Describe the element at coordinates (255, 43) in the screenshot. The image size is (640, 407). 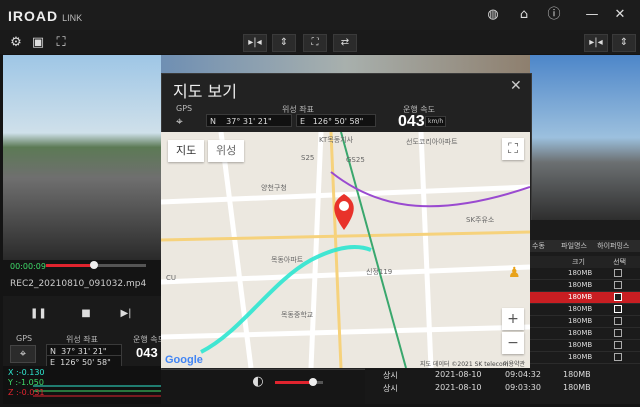
I see `mirror-button: ▸|◂` at that location.